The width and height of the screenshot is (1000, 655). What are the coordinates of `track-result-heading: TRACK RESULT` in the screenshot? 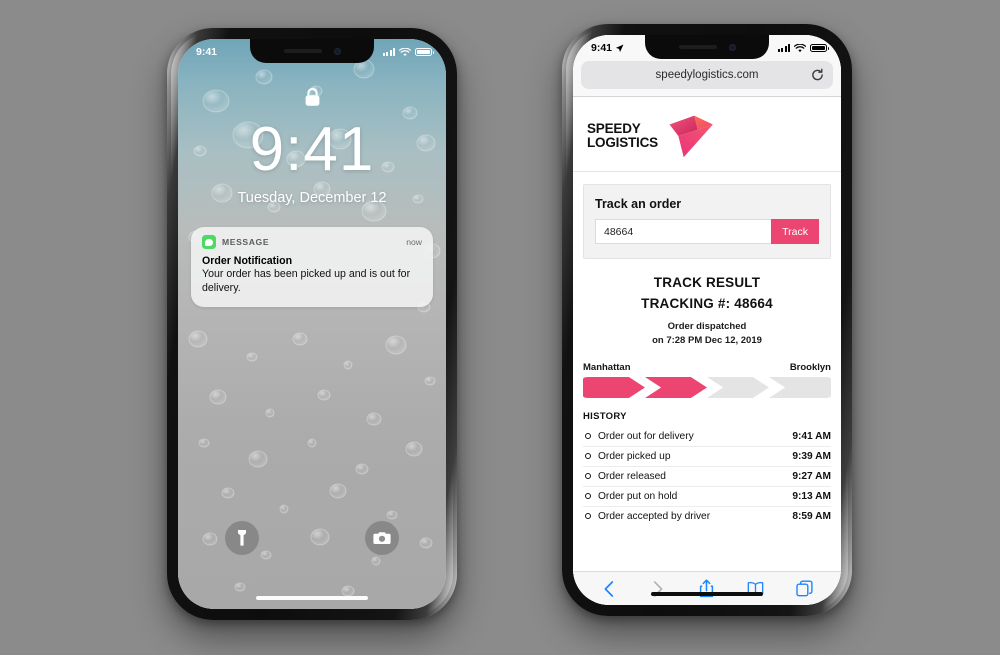 It's located at (707, 282).